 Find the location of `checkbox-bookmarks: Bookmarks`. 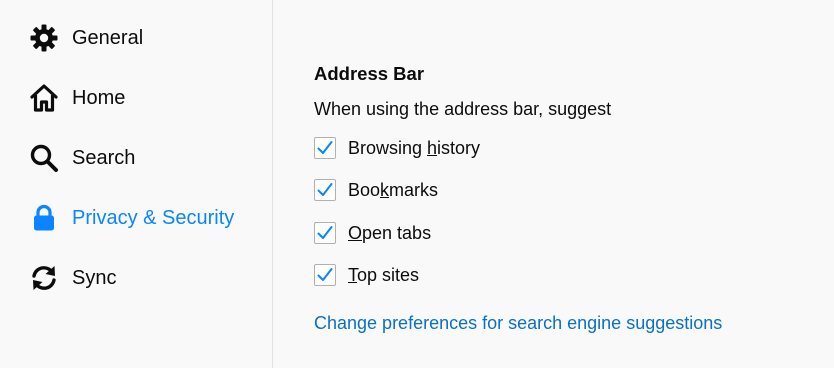

checkbox-bookmarks: Bookmarks is located at coordinates (376, 190).